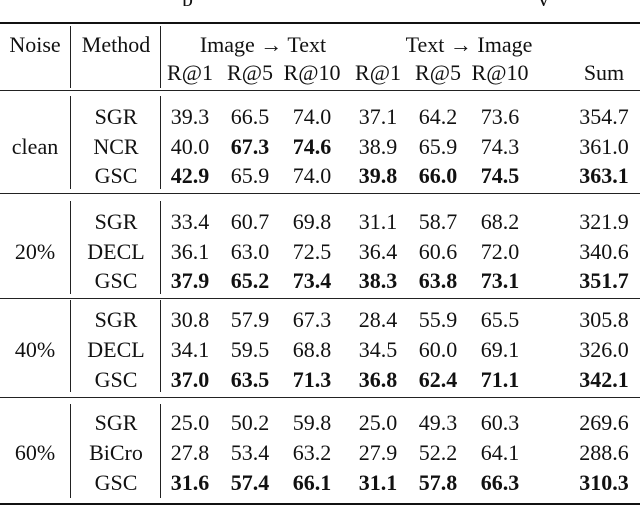 This screenshot has width=640, height=508. I want to click on header-noise: Noise, so click(35, 44).